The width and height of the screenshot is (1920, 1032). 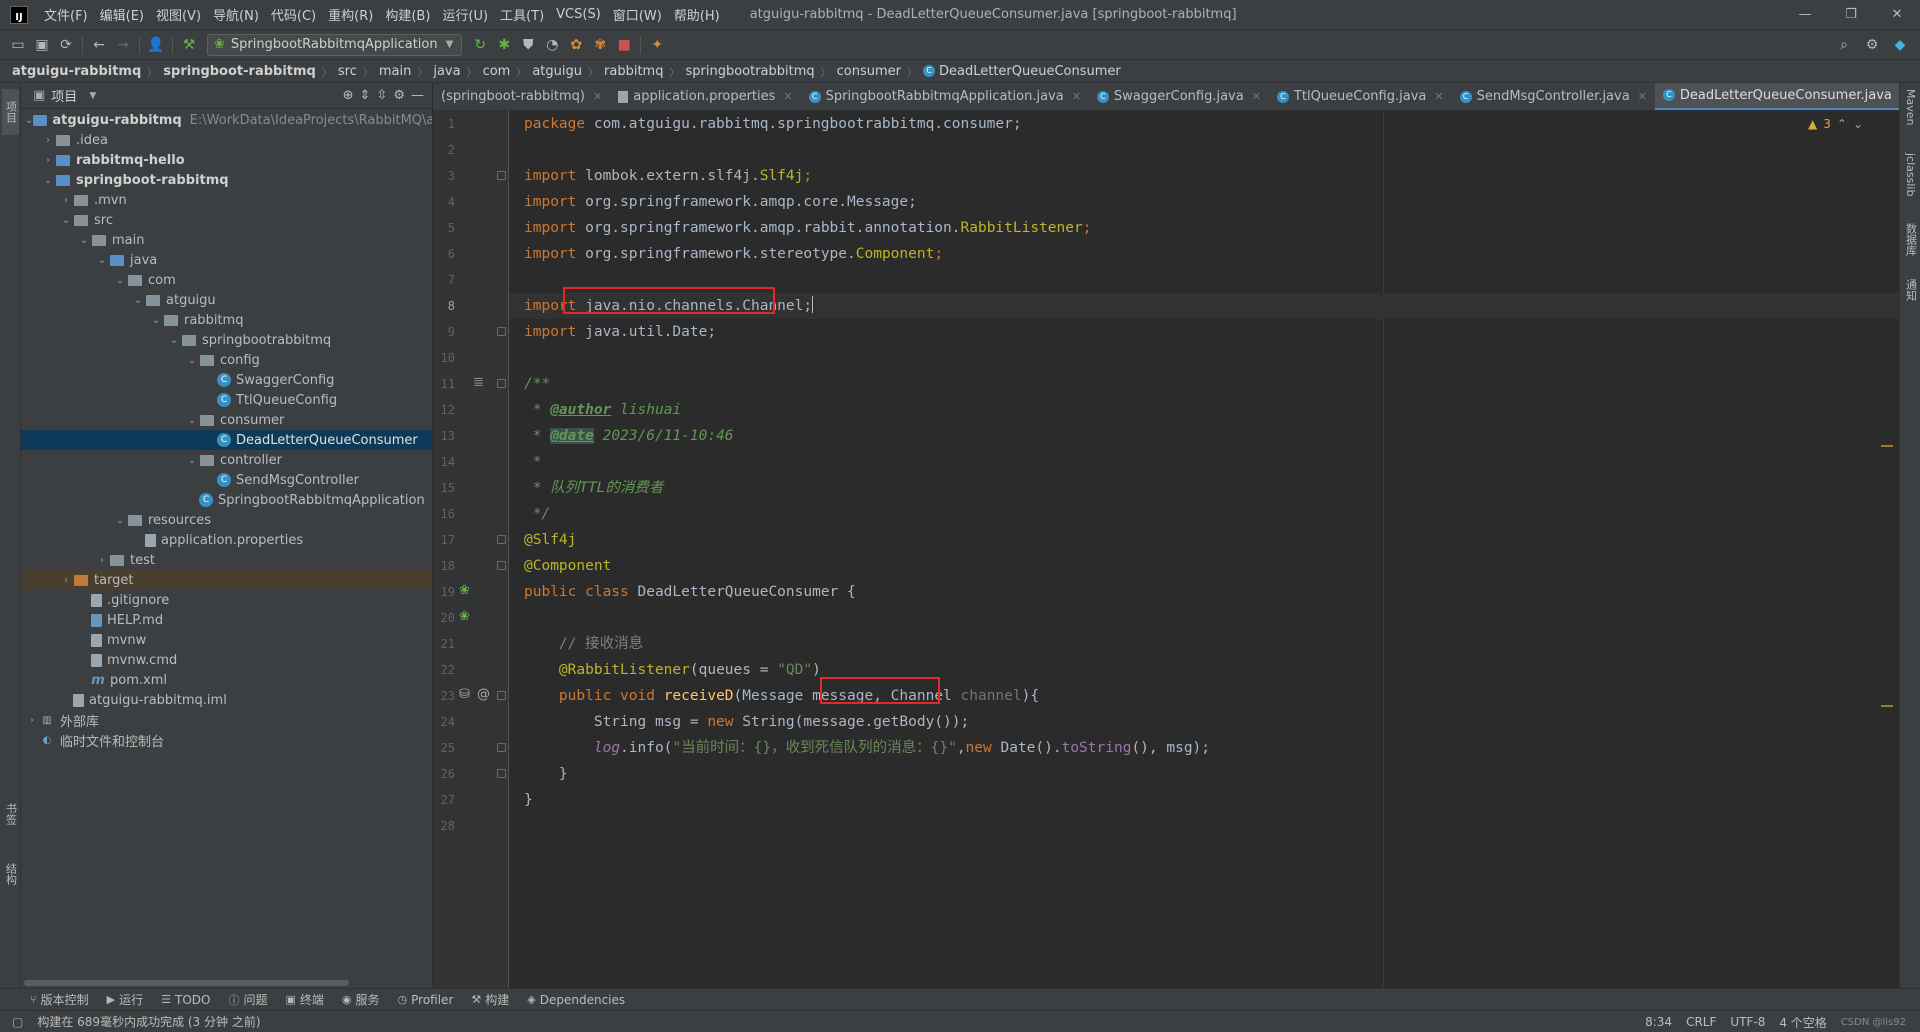 What do you see at coordinates (226, 400) in the screenshot?
I see `tree-item: C TtlQueueConfig` at bounding box center [226, 400].